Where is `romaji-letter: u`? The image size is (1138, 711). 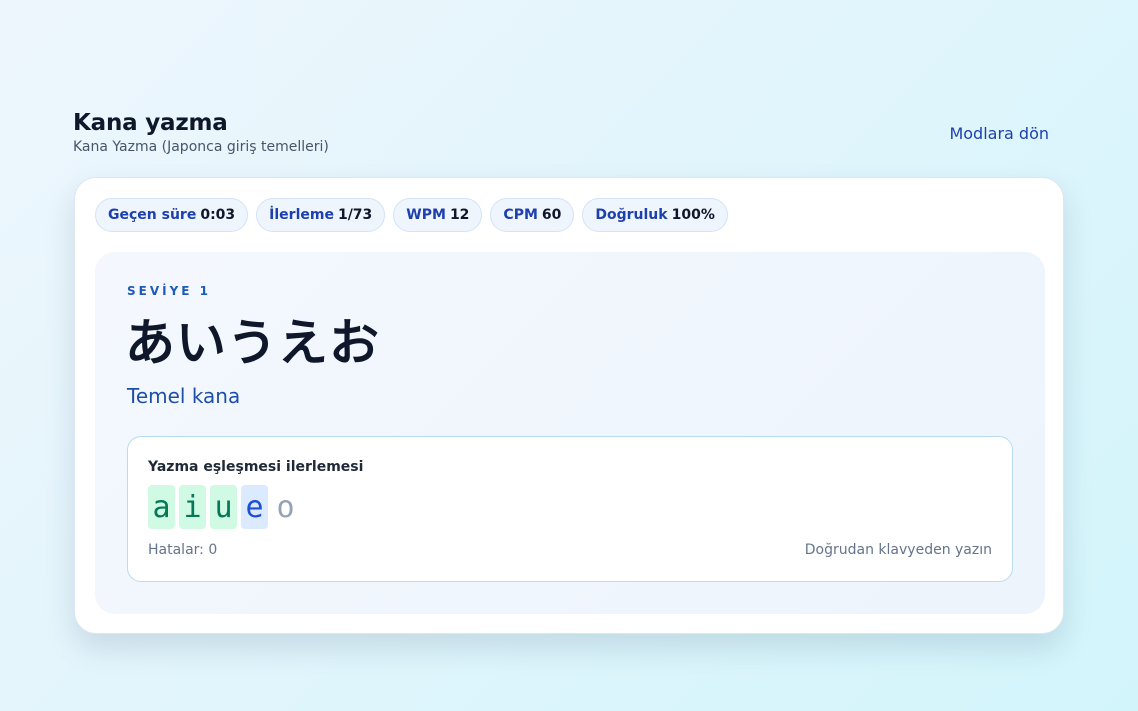
romaji-letter: u is located at coordinates (223, 507).